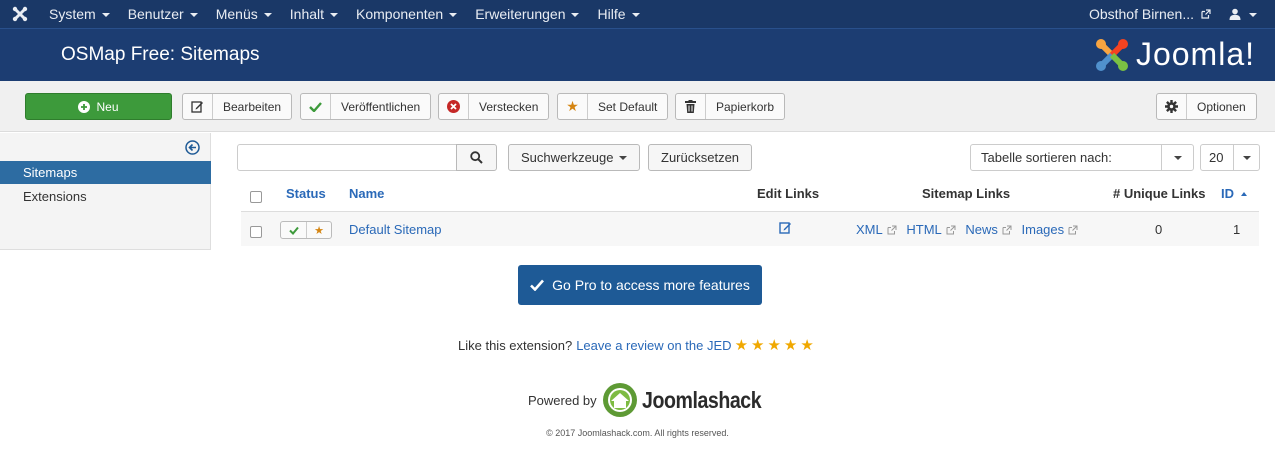 The image size is (1275, 457). I want to click on search-button, so click(476, 157).